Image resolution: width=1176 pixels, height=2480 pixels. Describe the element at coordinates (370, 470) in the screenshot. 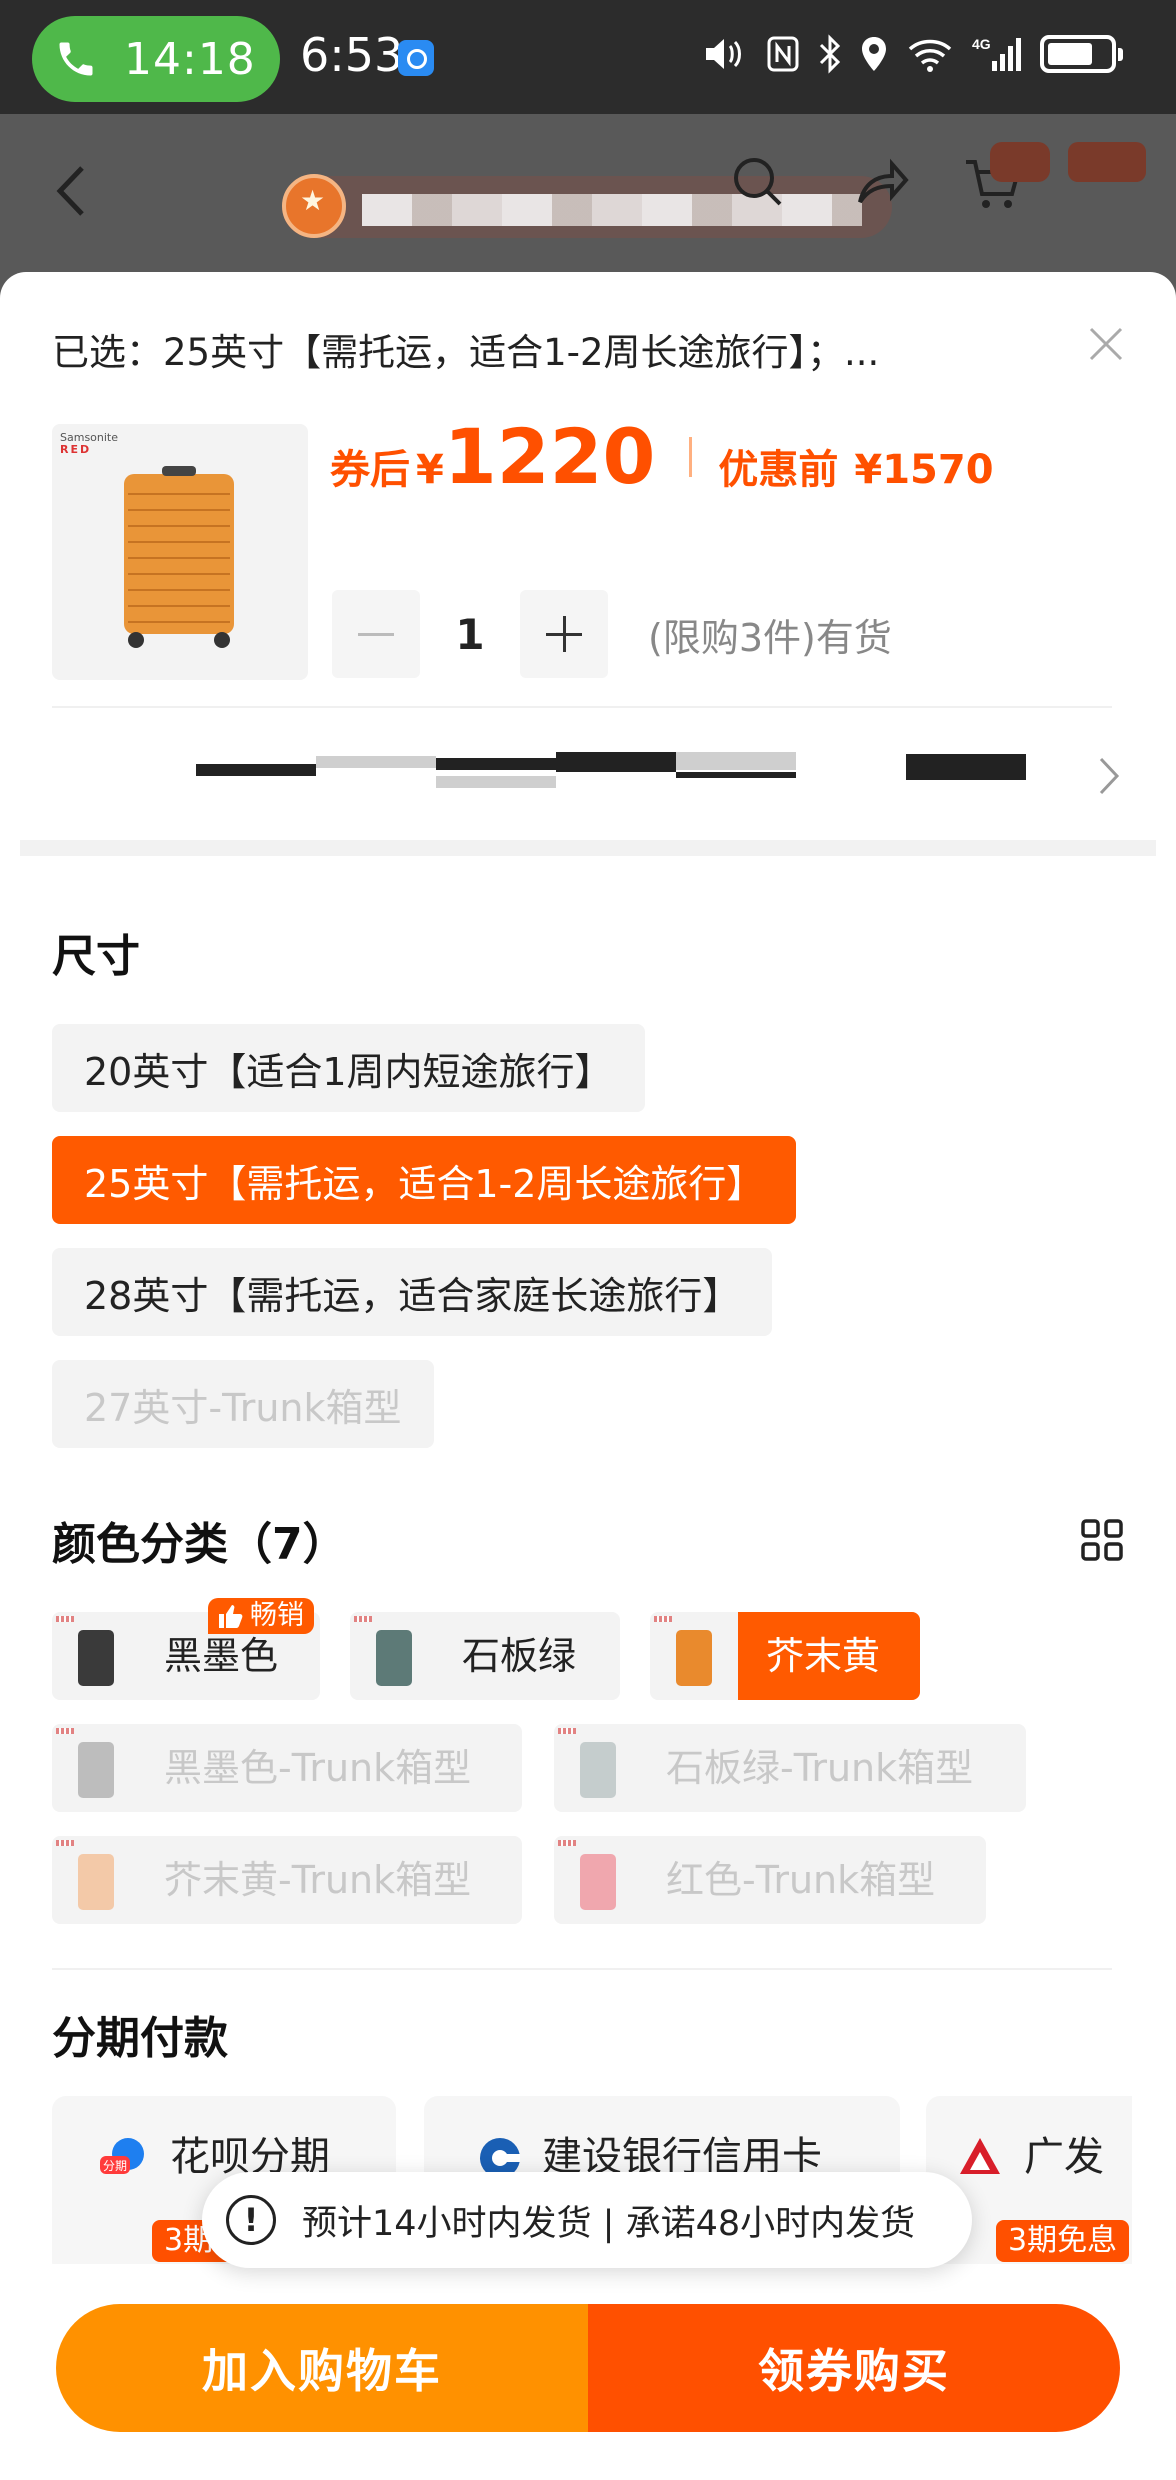

I see `after-coupon-label: 券后` at that location.